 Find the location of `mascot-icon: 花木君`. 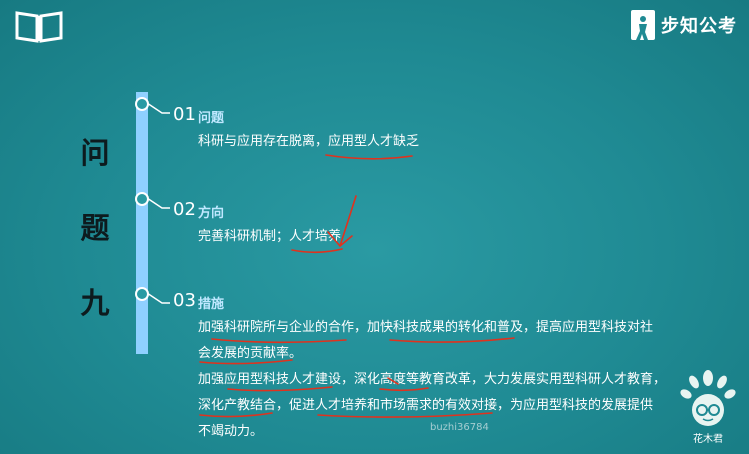

mascot-icon: 花木君 is located at coordinates (708, 407).